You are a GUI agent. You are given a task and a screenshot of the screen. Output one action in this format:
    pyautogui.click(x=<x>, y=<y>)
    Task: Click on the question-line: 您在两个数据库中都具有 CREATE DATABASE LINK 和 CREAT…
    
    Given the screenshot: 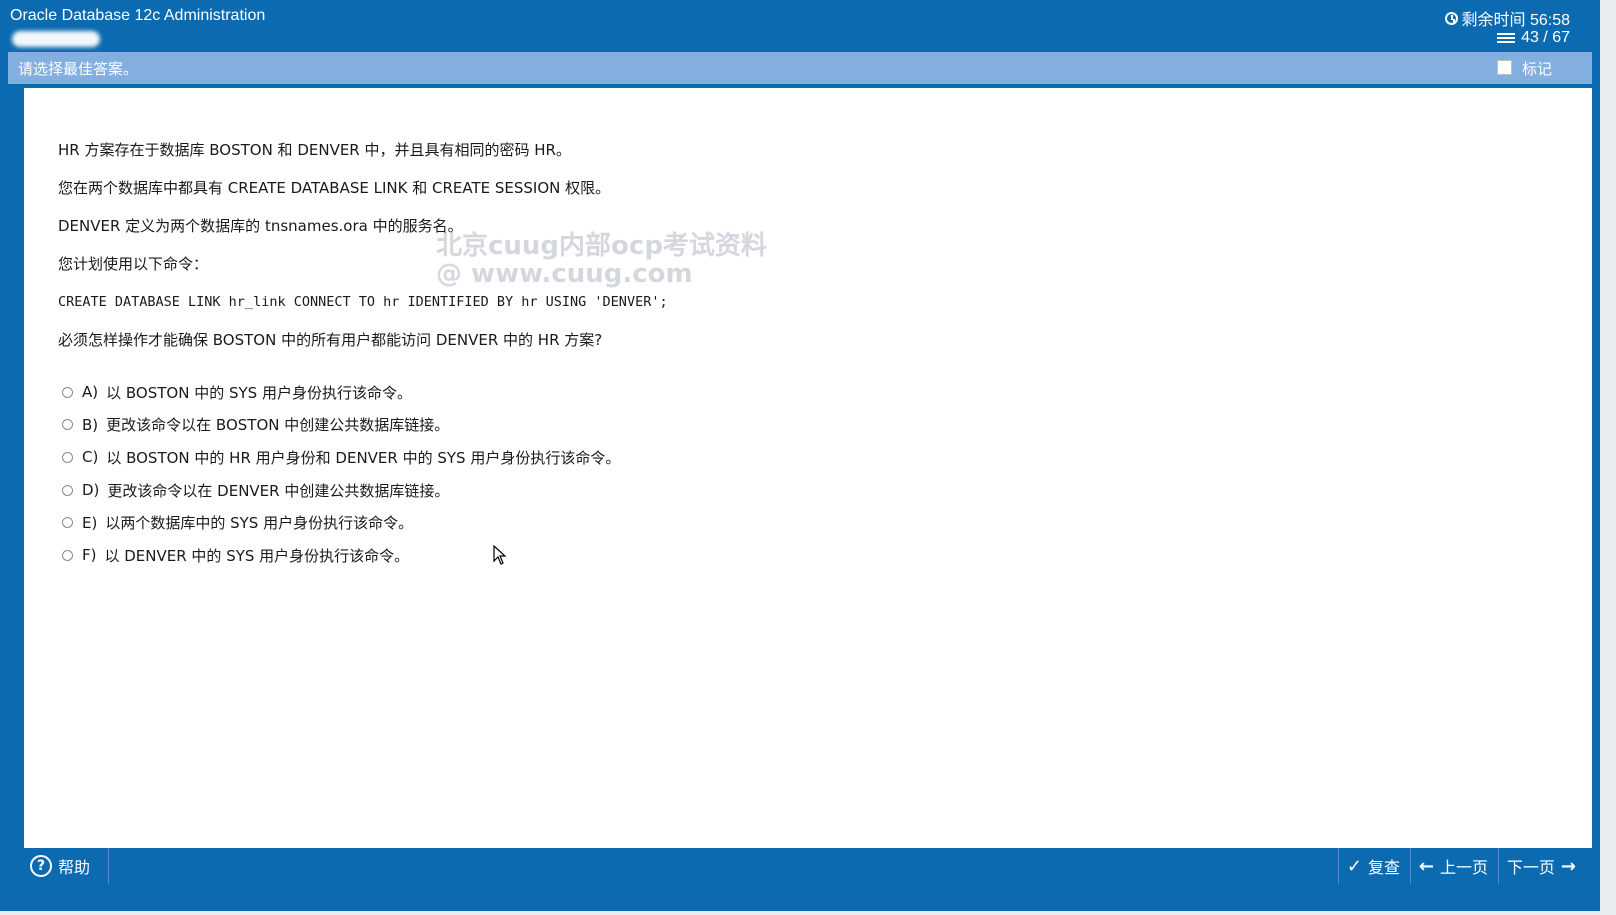 What is the action you would take?
    pyautogui.click(x=334, y=188)
    